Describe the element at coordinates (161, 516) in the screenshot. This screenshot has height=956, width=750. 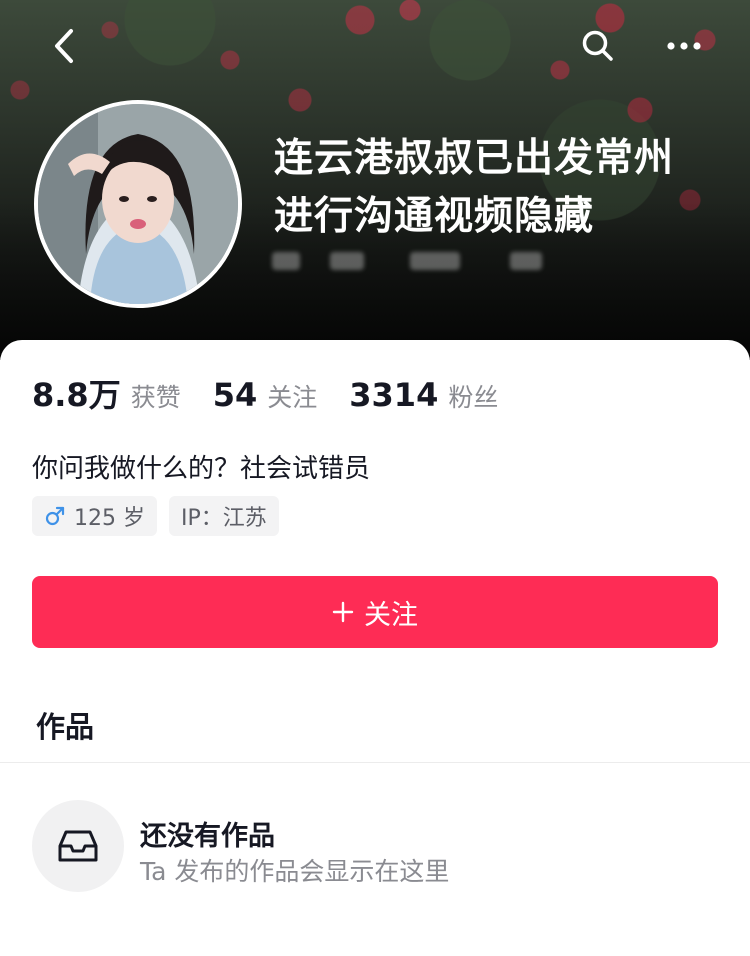
I see `profile-tags: 125 岁 IP：江苏` at that location.